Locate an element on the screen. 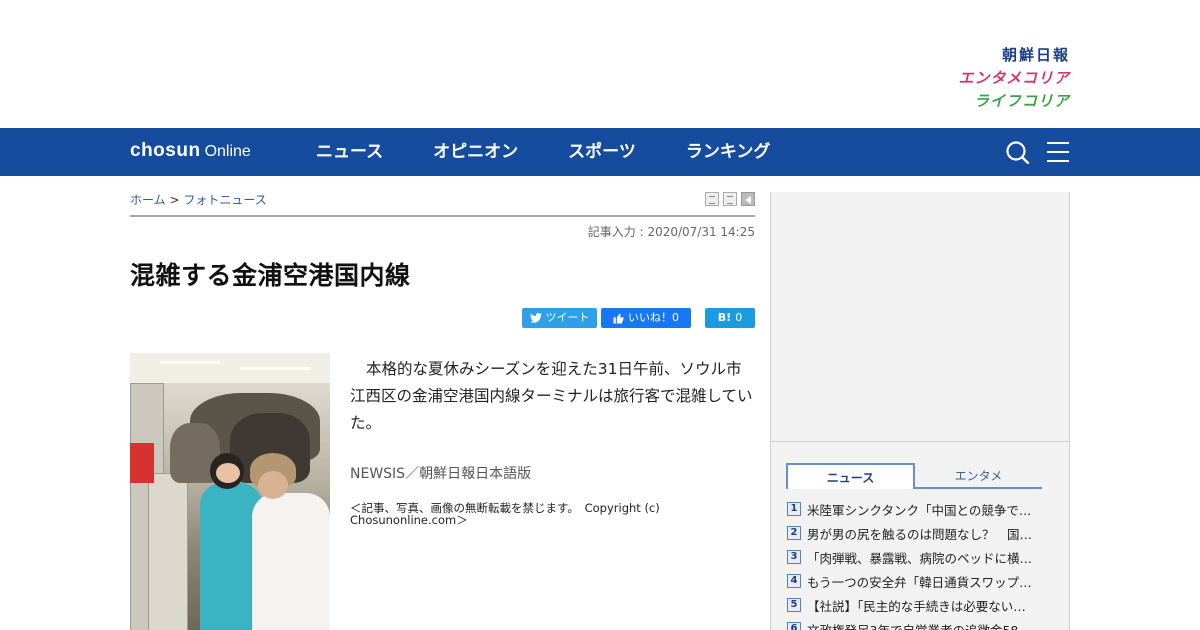  print-icon is located at coordinates (712, 199).